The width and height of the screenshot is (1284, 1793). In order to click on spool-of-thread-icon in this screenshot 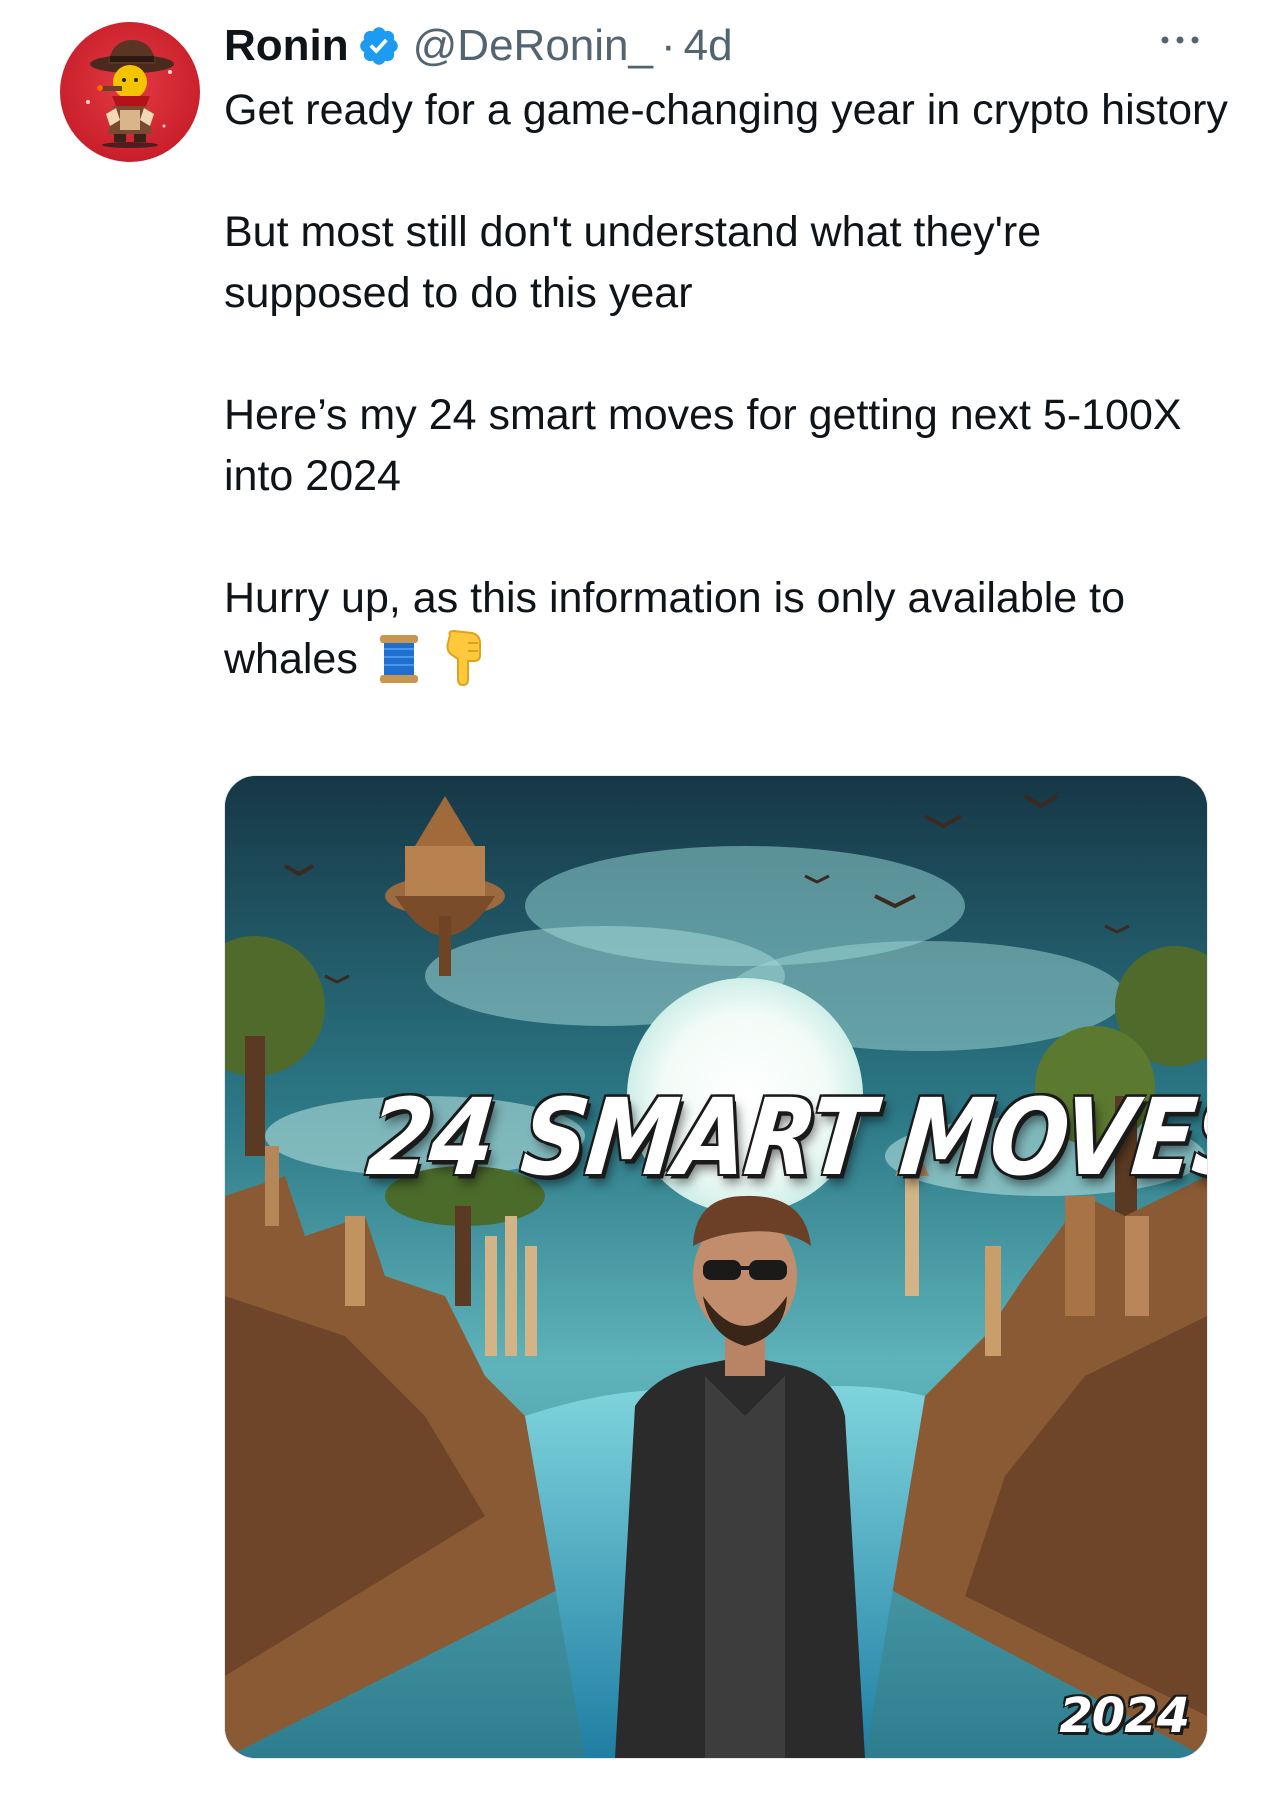, I will do `click(398, 659)`.